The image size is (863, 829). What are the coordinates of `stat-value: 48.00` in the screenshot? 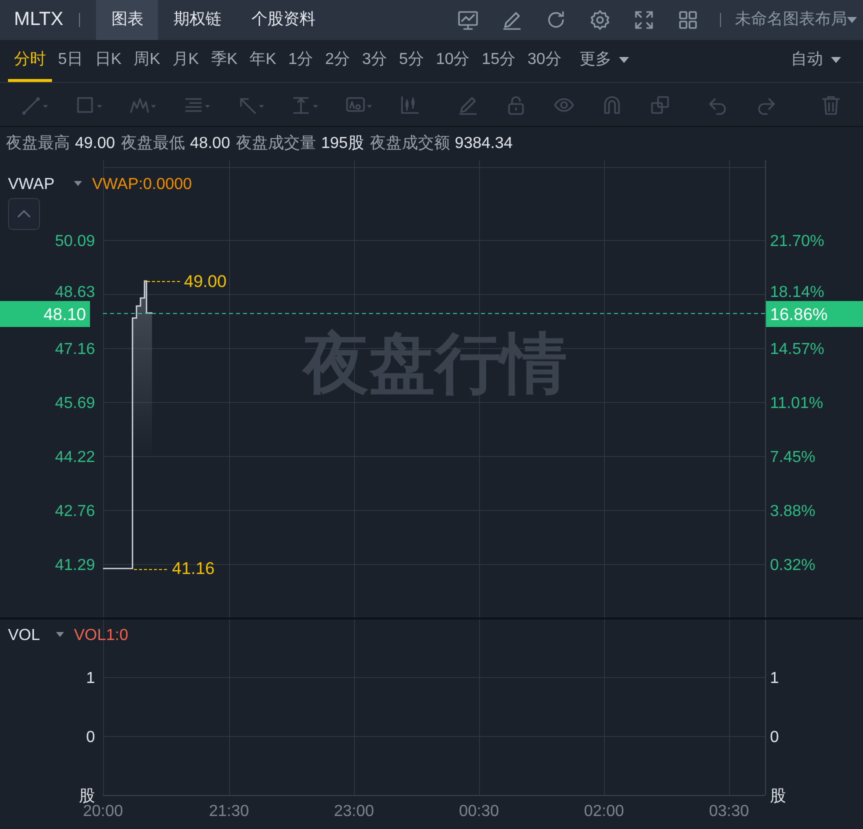 It's located at (210, 144).